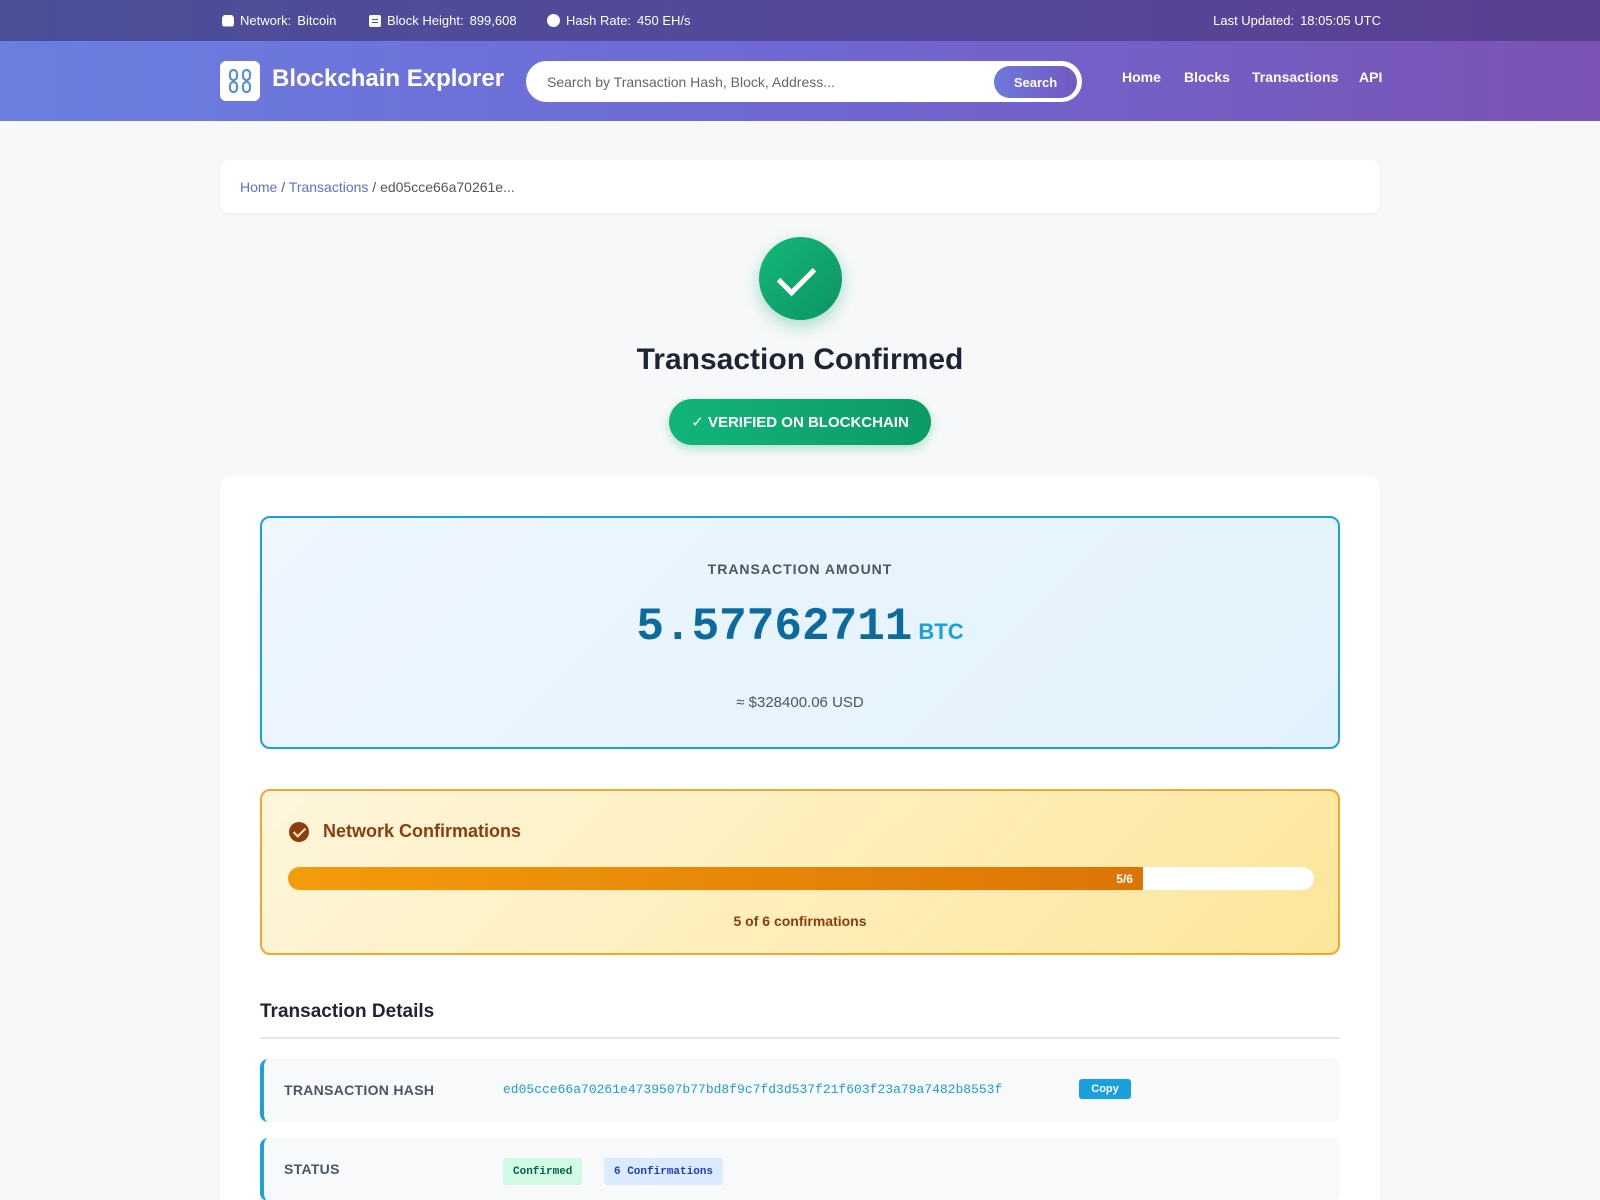 This screenshot has height=1200, width=1600. Describe the element at coordinates (800, 921) in the screenshot. I see `confirmations-summary: 5 of 6 confirmations` at that location.